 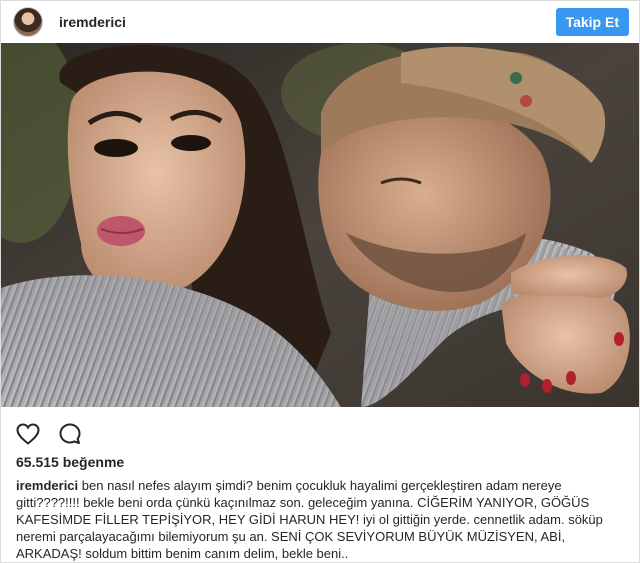 What do you see at coordinates (320, 22) in the screenshot?
I see `post-header: iremderici Takip Et` at bounding box center [320, 22].